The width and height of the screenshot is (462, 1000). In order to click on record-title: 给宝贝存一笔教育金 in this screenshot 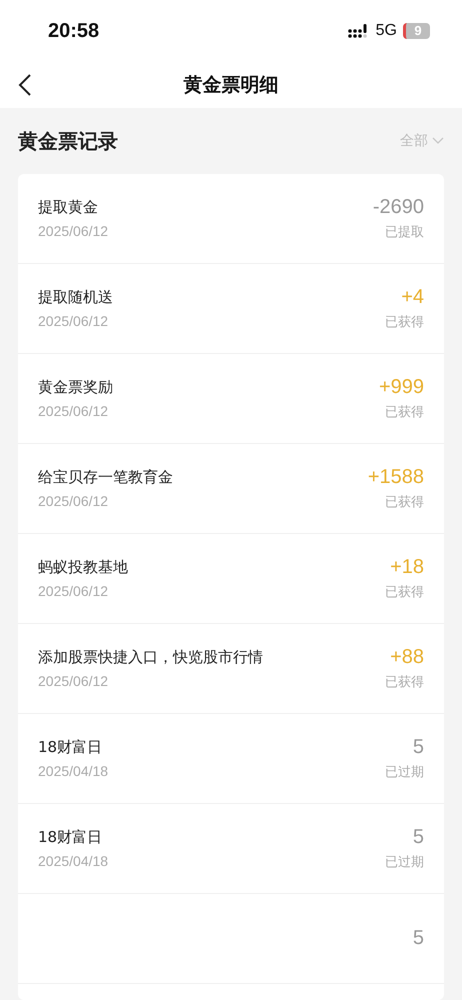, I will do `click(105, 477)`.